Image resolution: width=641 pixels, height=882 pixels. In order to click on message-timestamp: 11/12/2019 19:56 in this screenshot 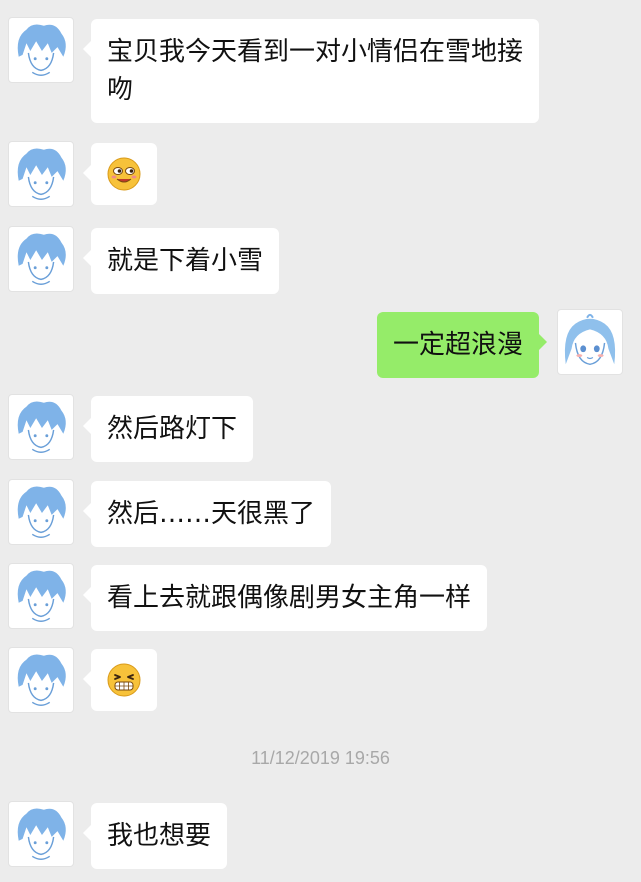, I will do `click(320, 758)`.